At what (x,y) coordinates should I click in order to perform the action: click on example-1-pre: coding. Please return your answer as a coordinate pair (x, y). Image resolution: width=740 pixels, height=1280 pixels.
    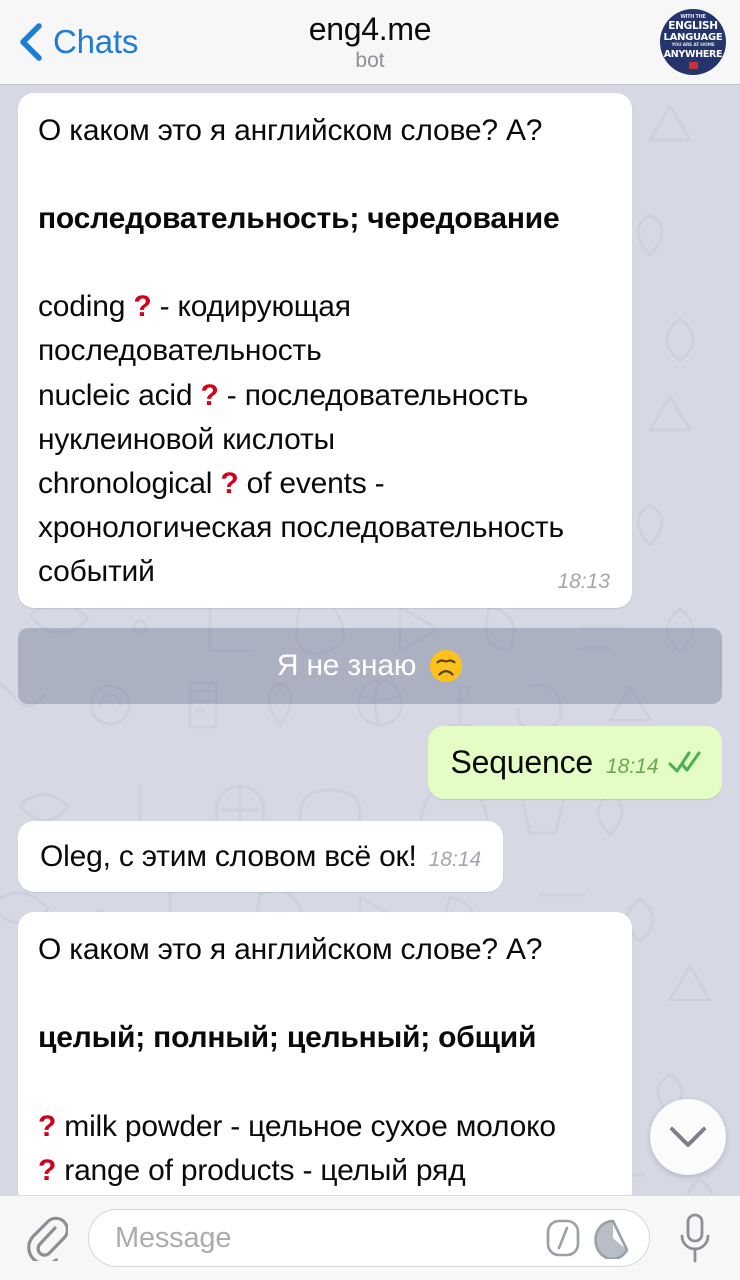
    Looking at the image, I should click on (86, 307).